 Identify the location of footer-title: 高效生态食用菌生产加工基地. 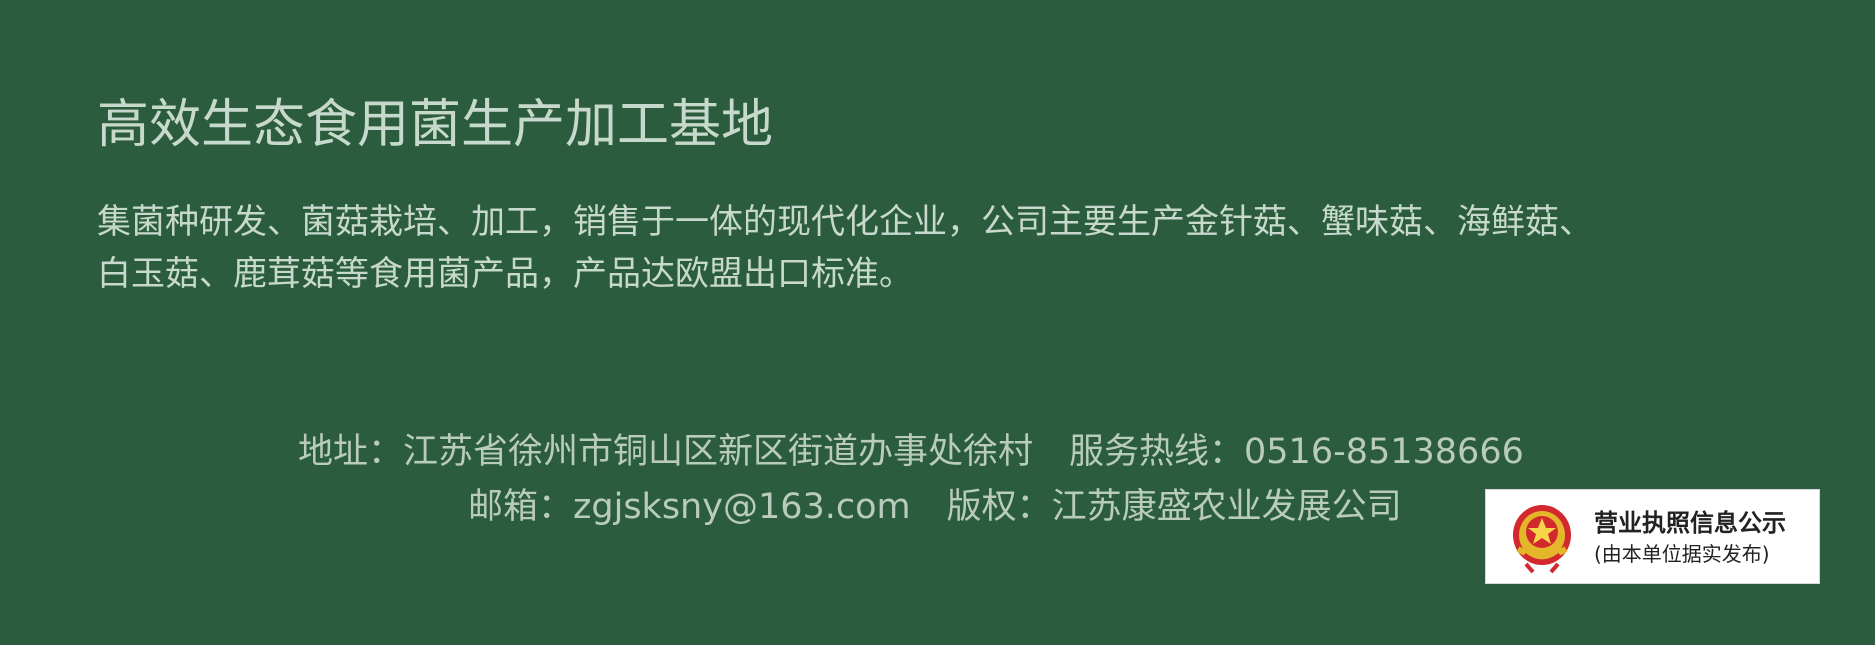
(435, 125).